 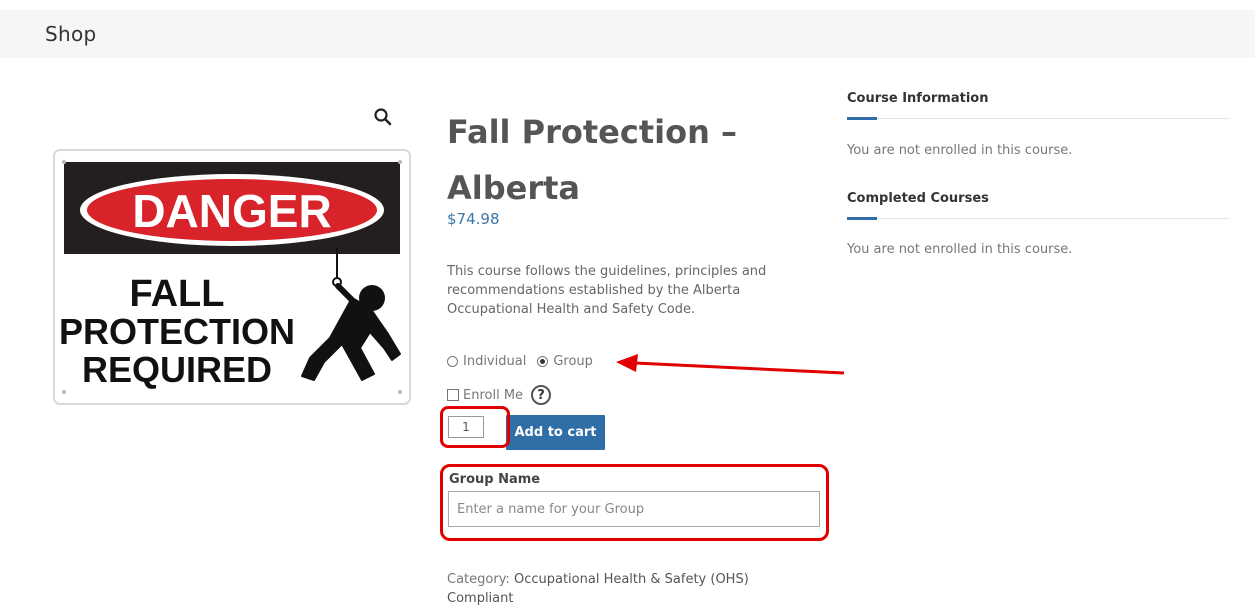 What do you see at coordinates (177, 369) in the screenshot?
I see `sign-line-3: REQUIRED` at bounding box center [177, 369].